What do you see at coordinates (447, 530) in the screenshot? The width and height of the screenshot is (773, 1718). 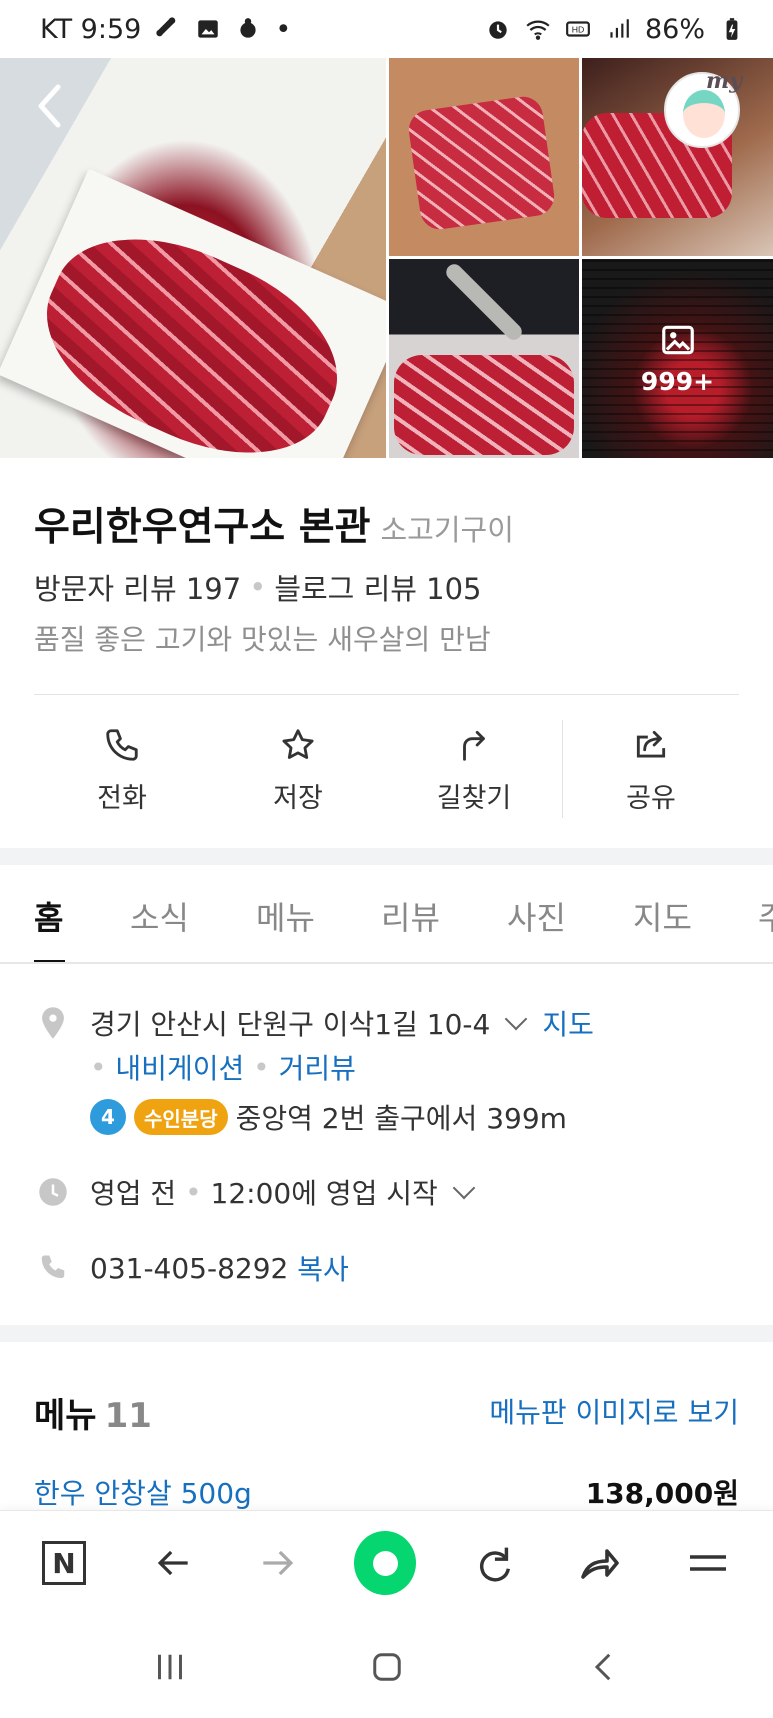 I see `place-category: 소고기구이` at bounding box center [447, 530].